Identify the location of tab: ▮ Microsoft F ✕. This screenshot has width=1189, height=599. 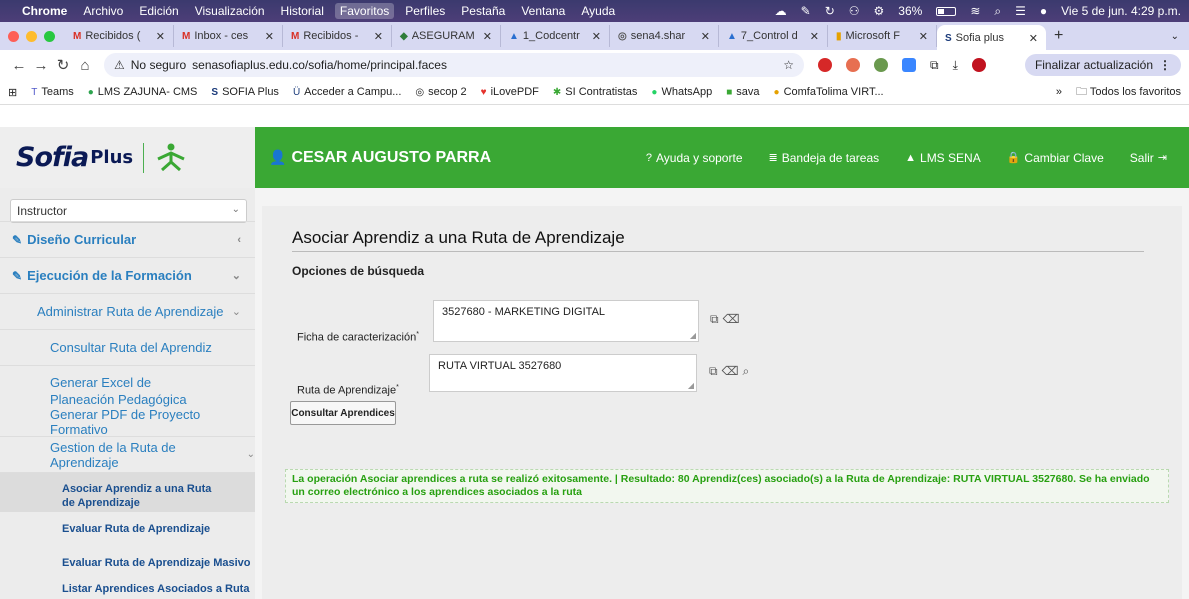
(882, 36).